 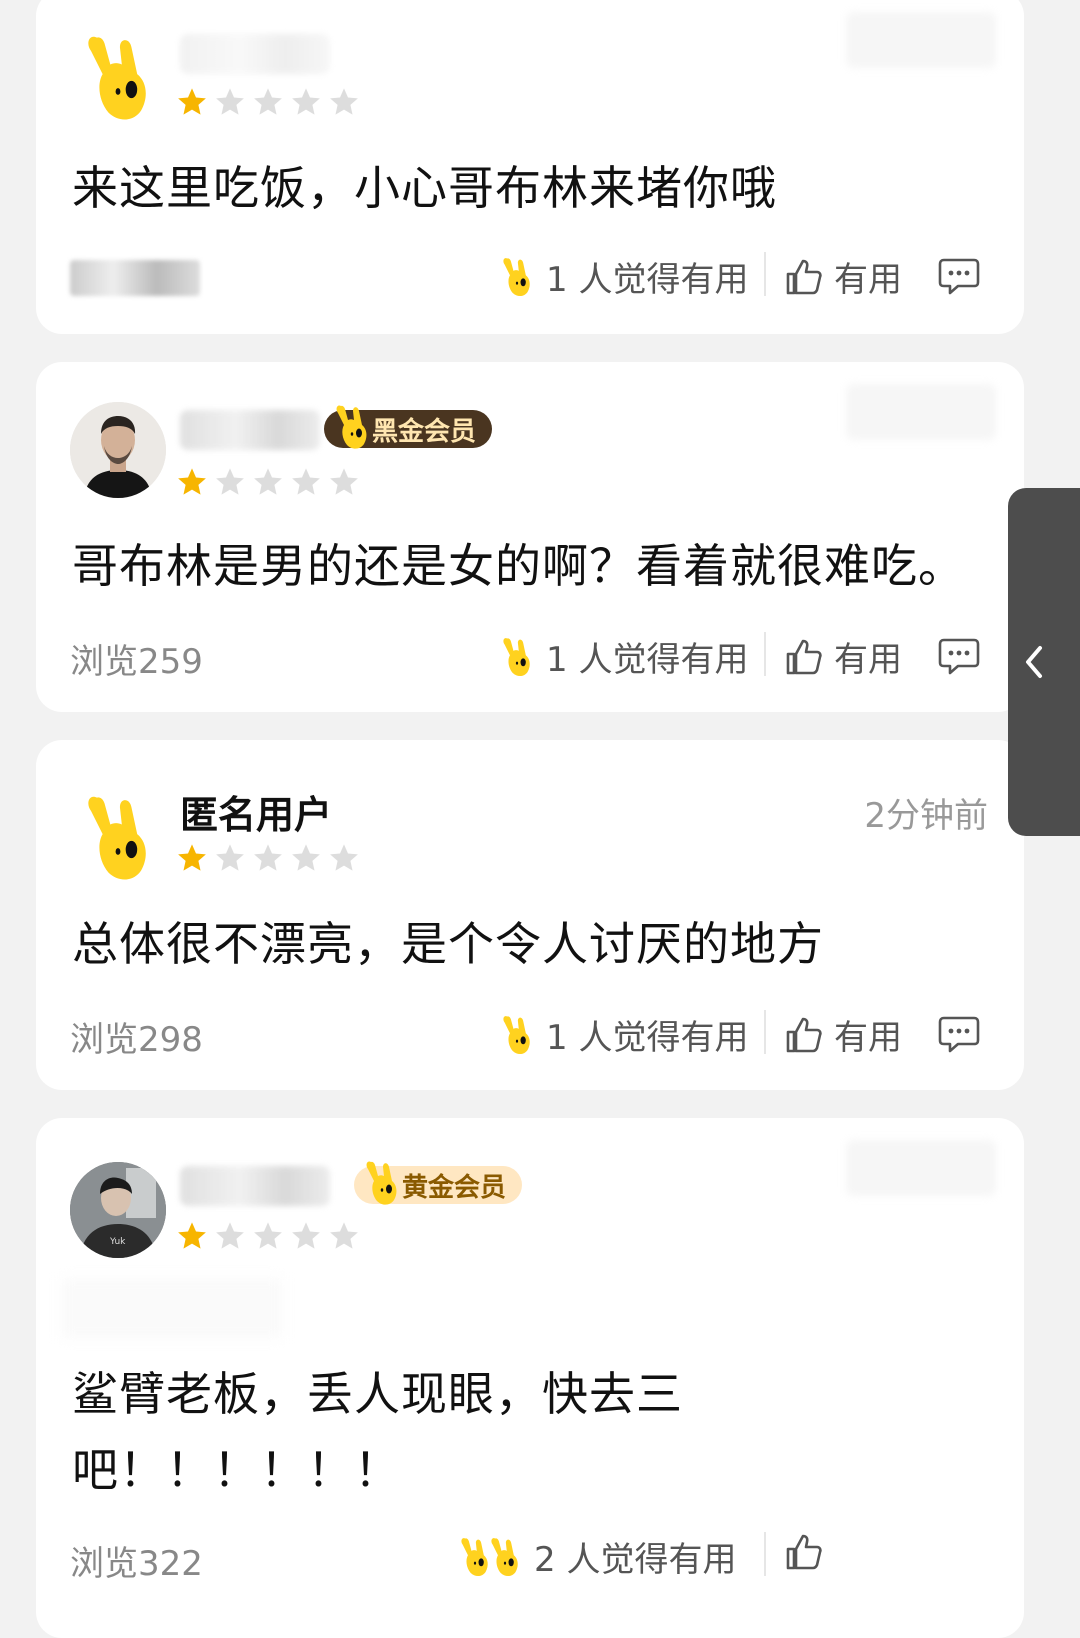 I want to click on user-avatar: Yuk, so click(x=118, y=1210).